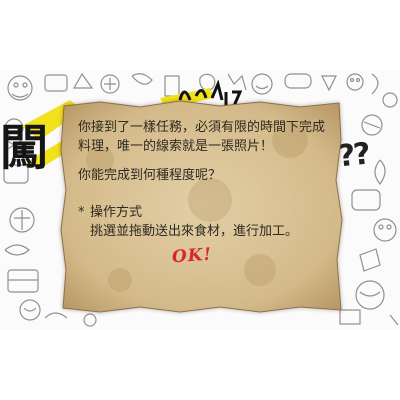  Describe the element at coordinates (150, 175) in the screenshot. I see `challenge-question: 你能完成到何種程度呢？` at that location.